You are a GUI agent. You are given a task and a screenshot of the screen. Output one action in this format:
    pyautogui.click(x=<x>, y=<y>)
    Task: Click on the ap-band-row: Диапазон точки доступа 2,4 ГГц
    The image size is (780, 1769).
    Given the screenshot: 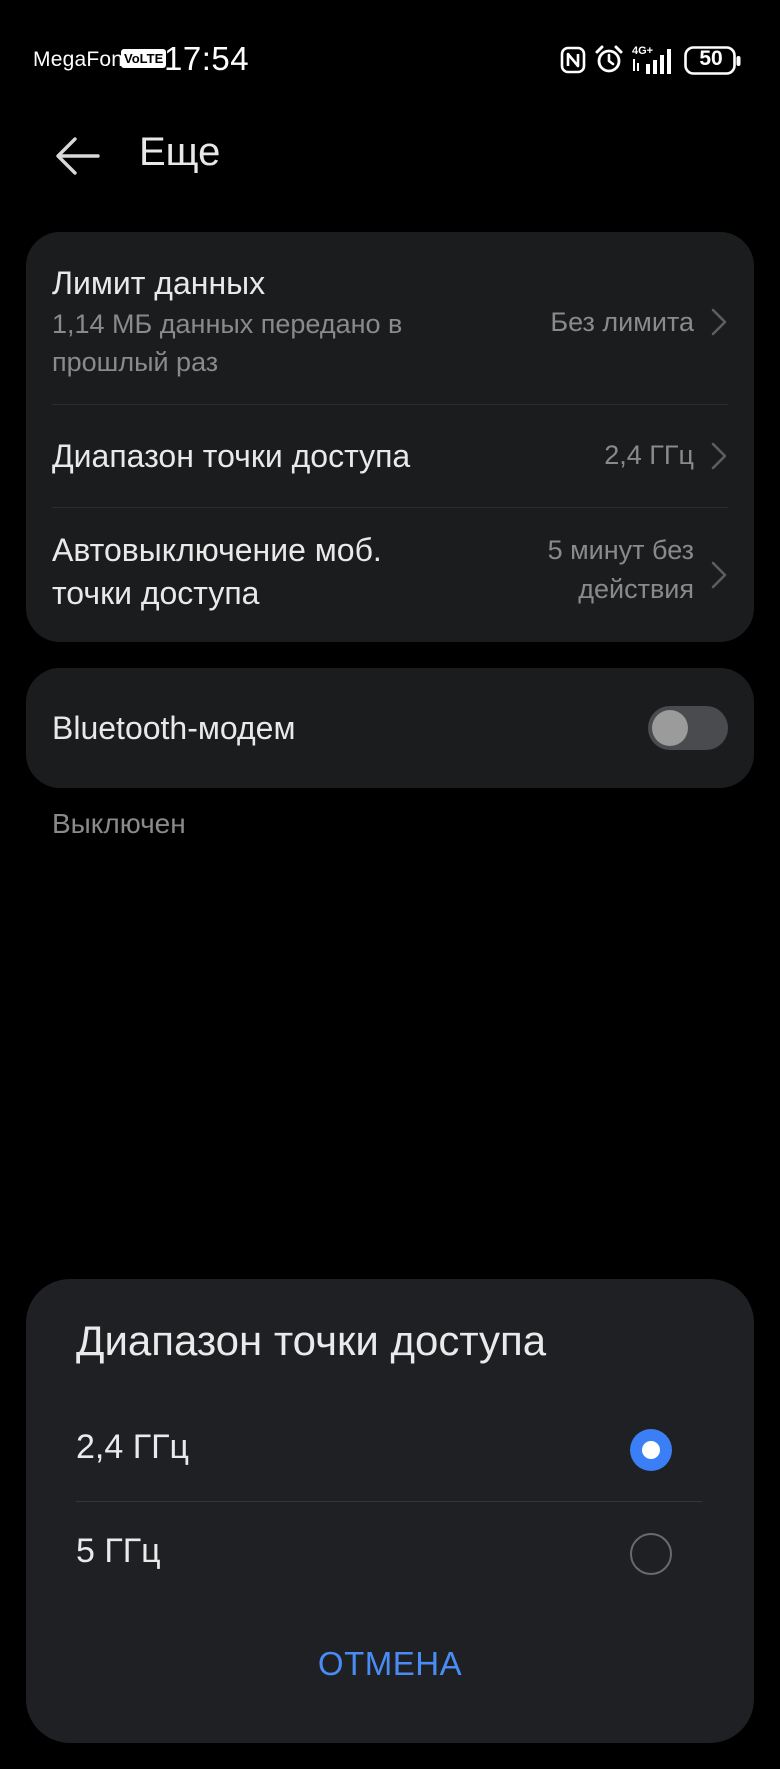 What is the action you would take?
    pyautogui.click(x=390, y=456)
    